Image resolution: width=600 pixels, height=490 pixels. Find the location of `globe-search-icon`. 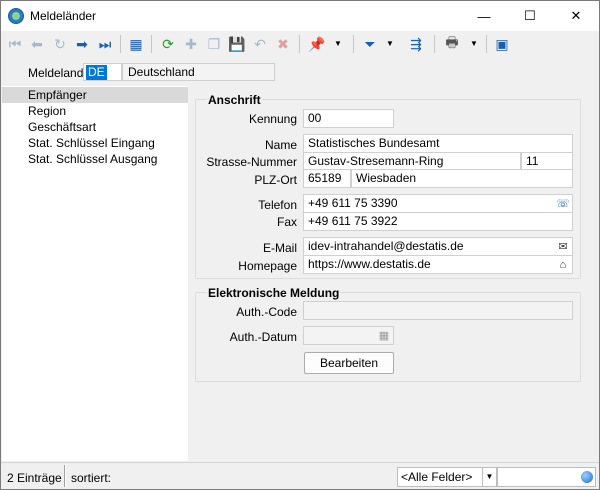

globe-search-icon is located at coordinates (587, 477).